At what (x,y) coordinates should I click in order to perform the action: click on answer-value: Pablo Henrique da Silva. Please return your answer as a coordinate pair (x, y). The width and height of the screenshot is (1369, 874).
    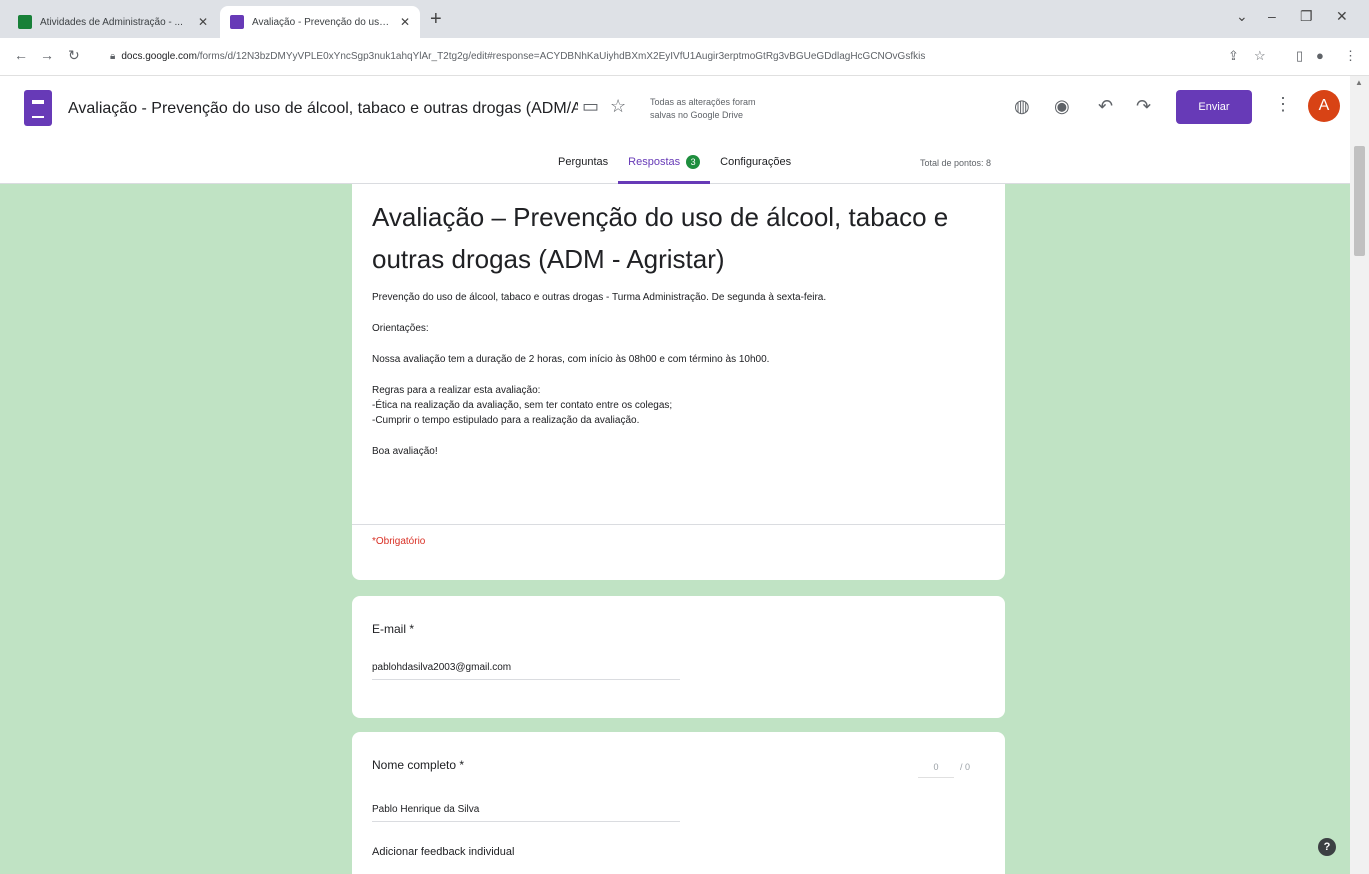
    Looking at the image, I should click on (526, 813).